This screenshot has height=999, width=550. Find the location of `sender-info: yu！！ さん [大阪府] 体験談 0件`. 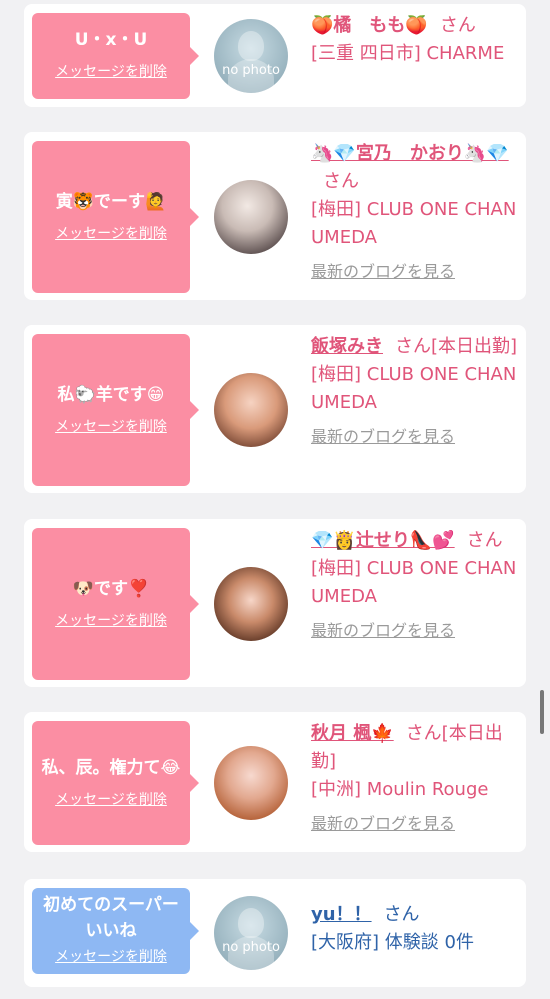

sender-info: yu！！ さん [大阪府] 体験談 0件 is located at coordinates (415, 929).